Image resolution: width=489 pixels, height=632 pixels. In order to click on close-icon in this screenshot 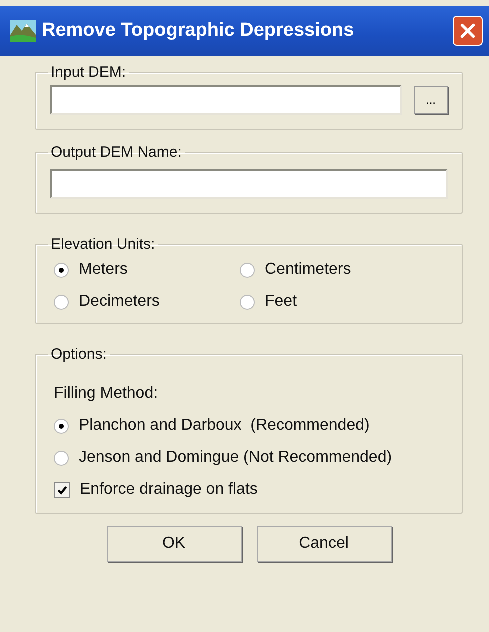, I will do `click(468, 31)`.